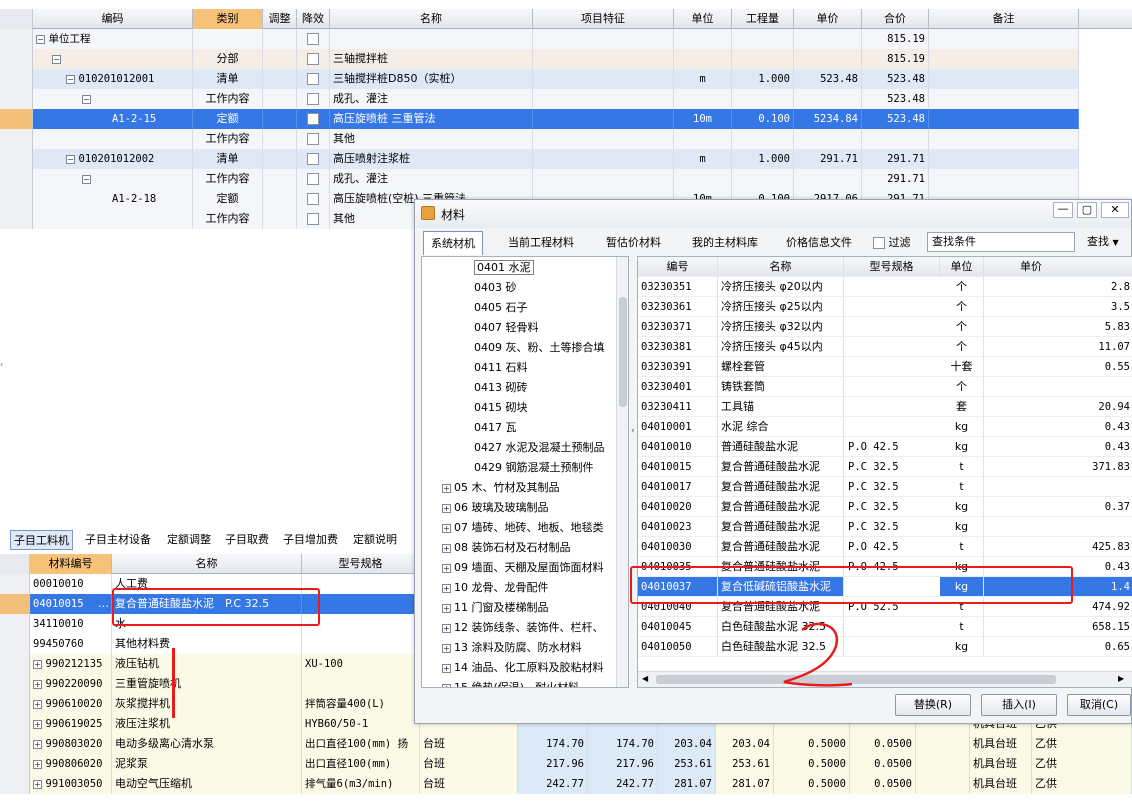 The image size is (1132, 804). Describe the element at coordinates (519, 428) in the screenshot. I see `tree-node: 0417 瓦` at that location.